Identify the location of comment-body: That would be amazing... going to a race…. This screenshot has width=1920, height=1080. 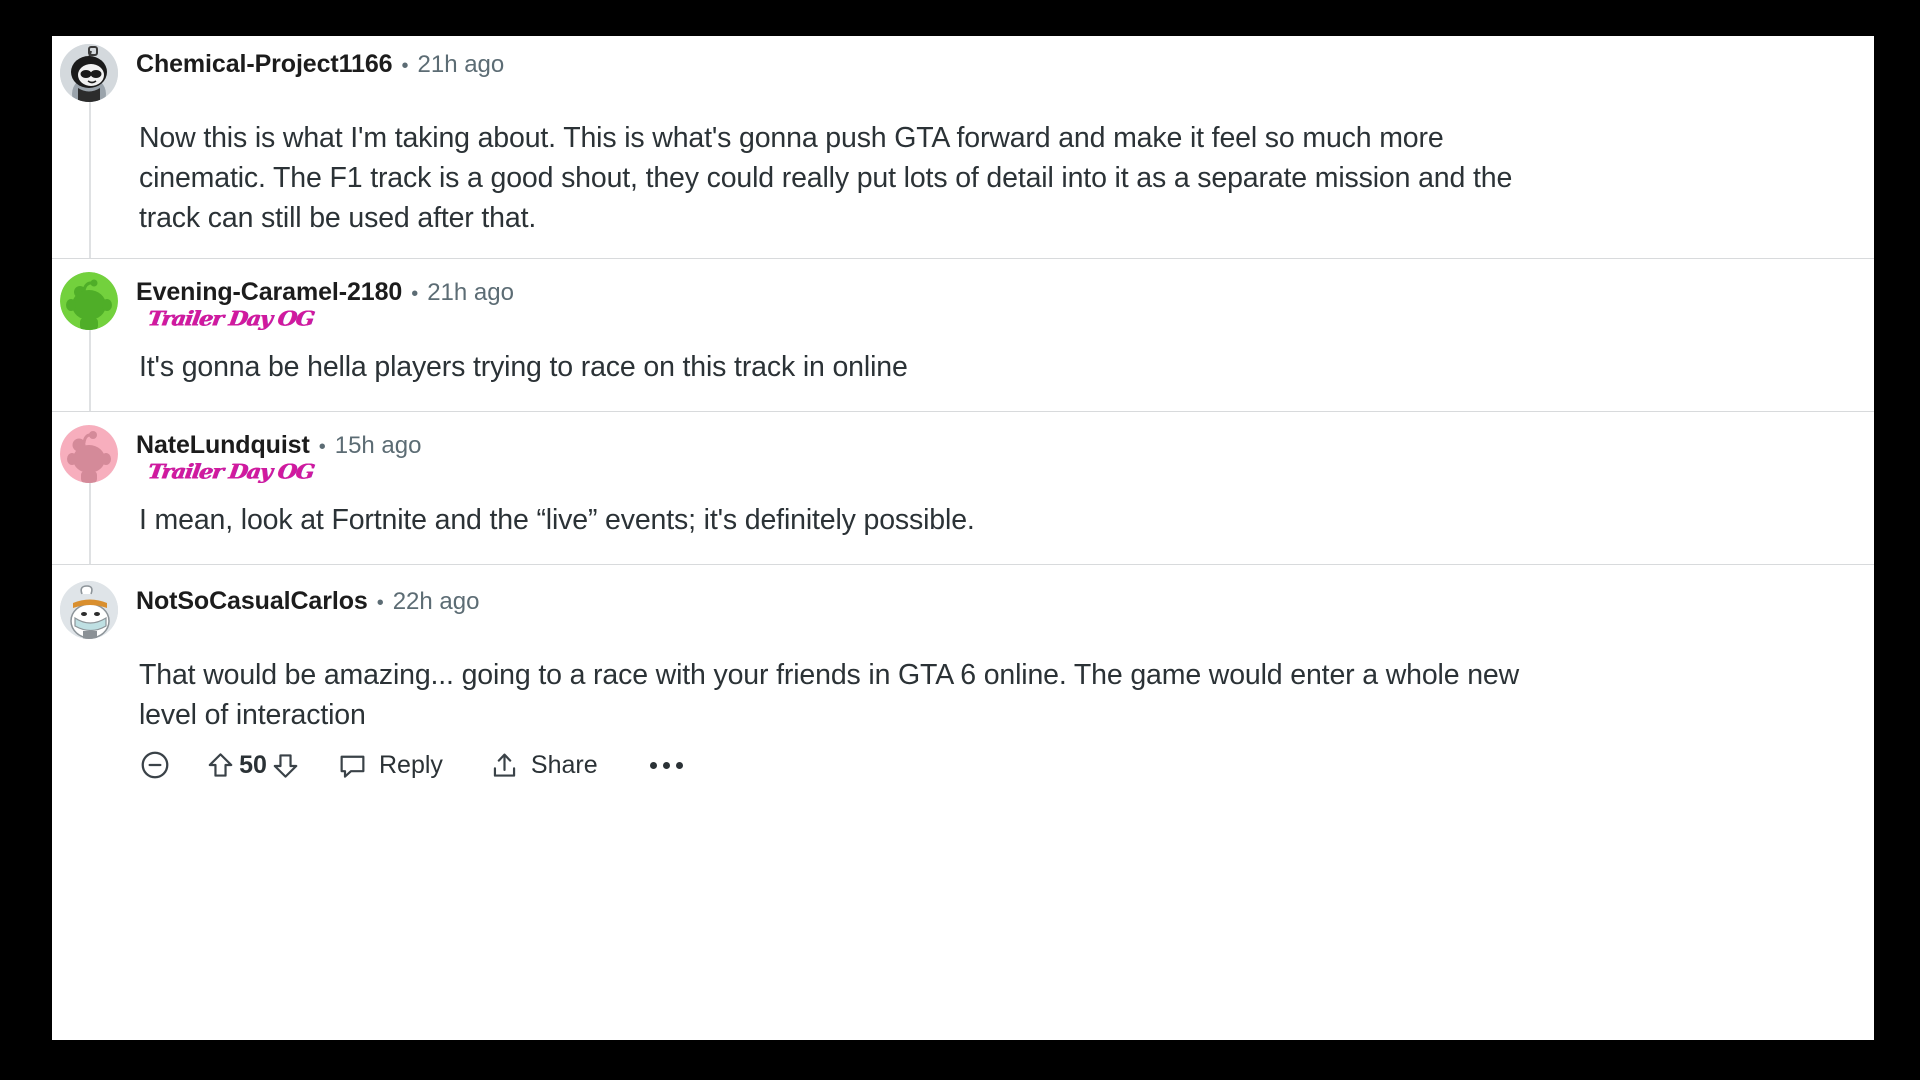
(981, 715).